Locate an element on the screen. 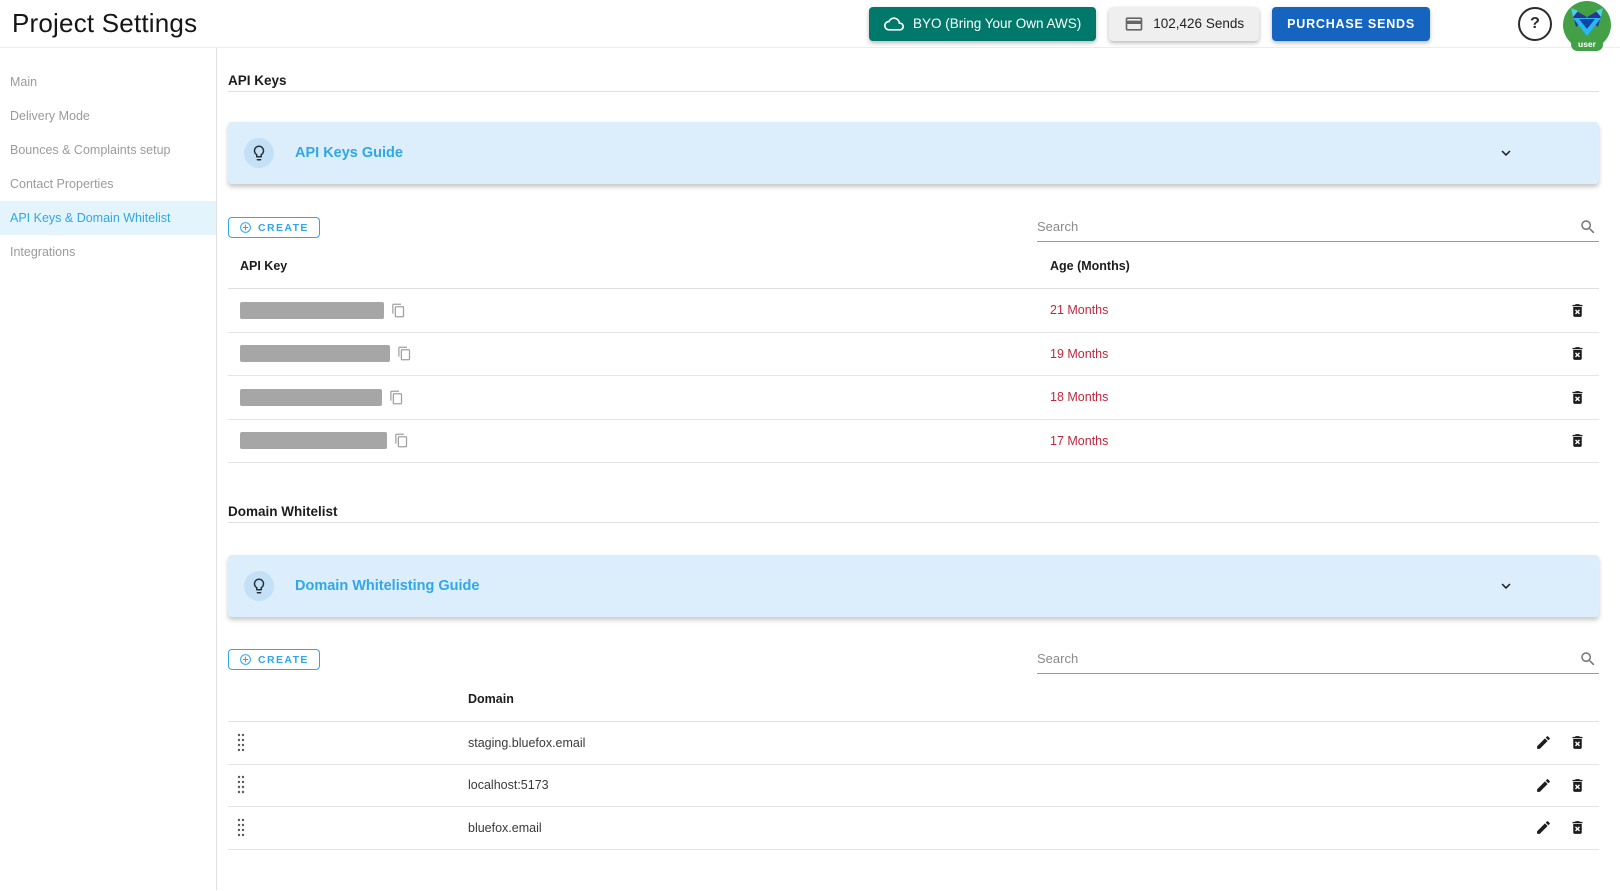 This screenshot has width=1620, height=891. api-key-row: 19 Months is located at coordinates (913, 354).